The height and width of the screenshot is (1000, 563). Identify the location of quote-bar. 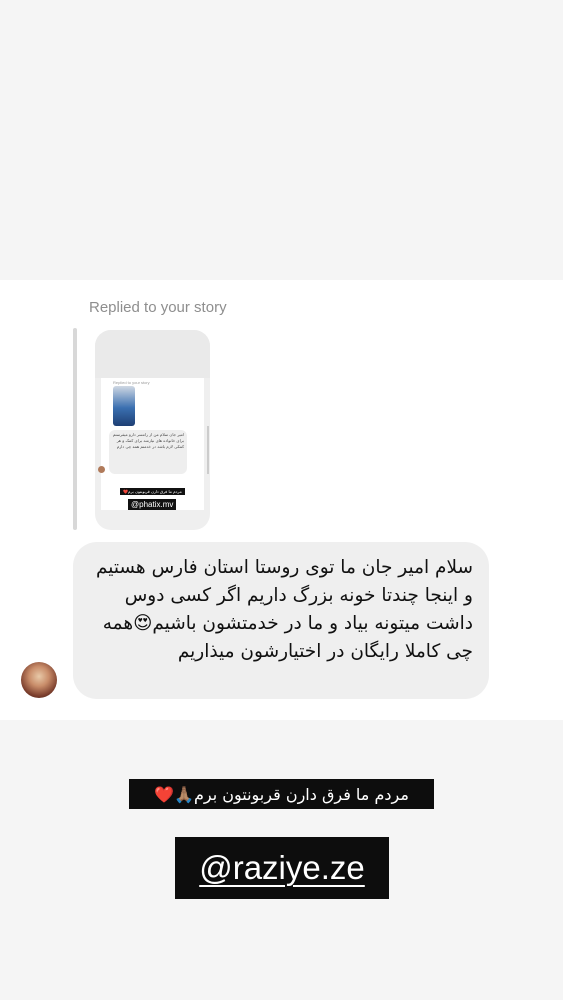
(75, 429).